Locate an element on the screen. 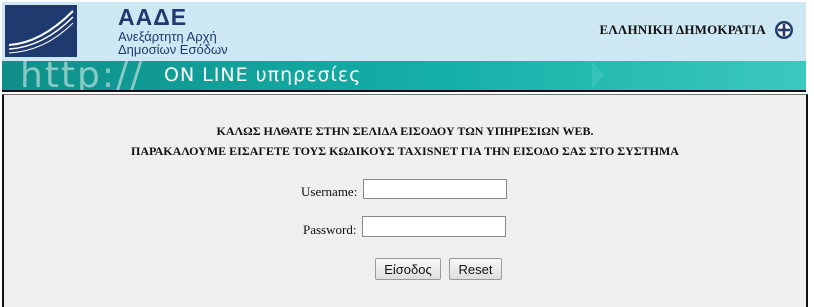 Image resolution: width=814 pixels, height=307 pixels. republic-label: ΕΛΛΗΝΙΚΗ ΔΗΜΟΚΡΑΤΙΑ is located at coordinates (682, 29).